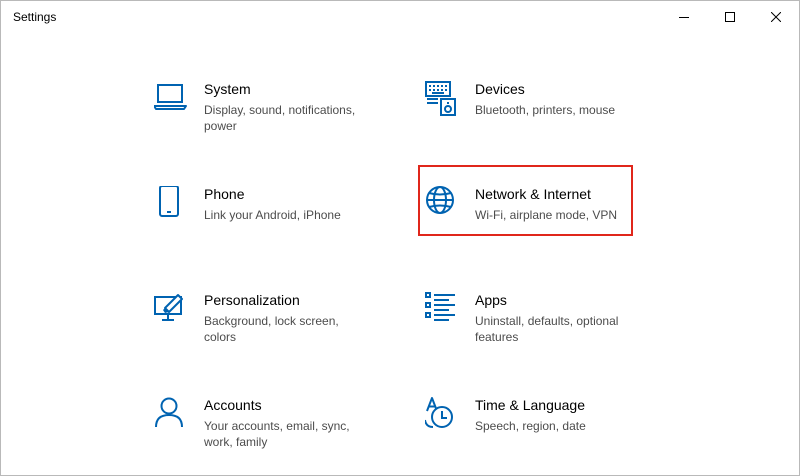 This screenshot has height=476, width=800. I want to click on tile-description: Your accounts, email, sync, work, family, so click(277, 434).